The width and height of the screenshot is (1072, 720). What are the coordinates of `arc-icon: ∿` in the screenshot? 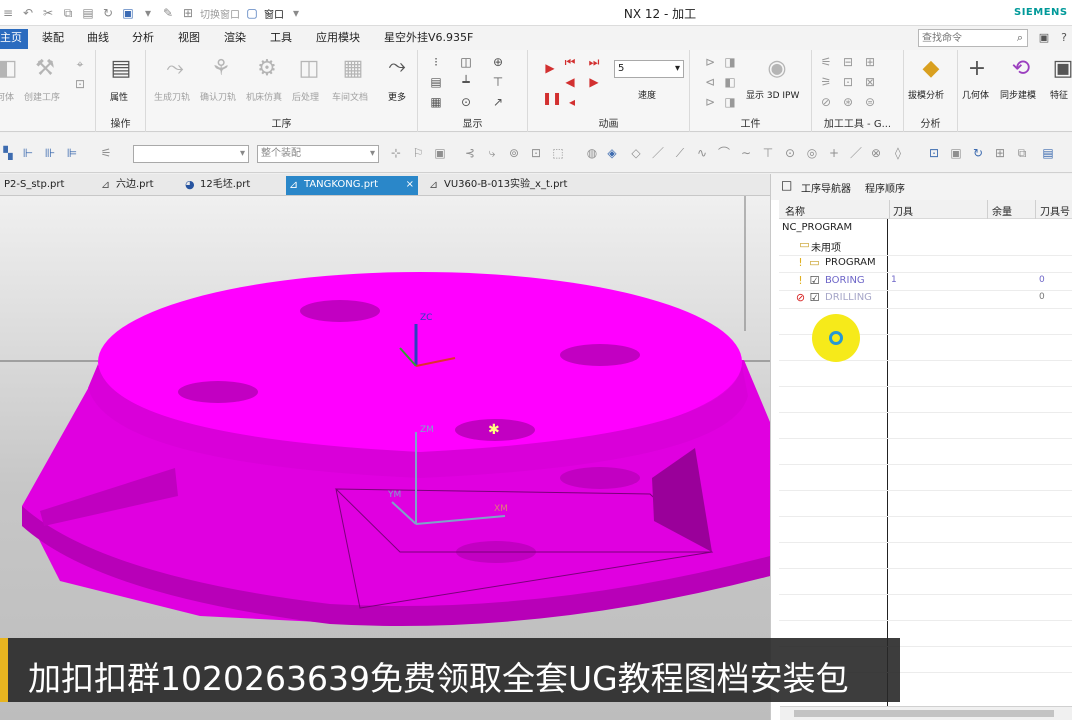 It's located at (702, 153).